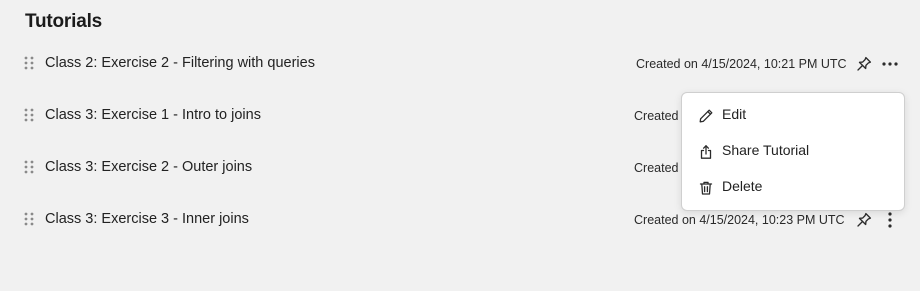 This screenshot has width=920, height=291. Describe the element at coordinates (742, 186) in the screenshot. I see `menu-item-label: Delete` at that location.